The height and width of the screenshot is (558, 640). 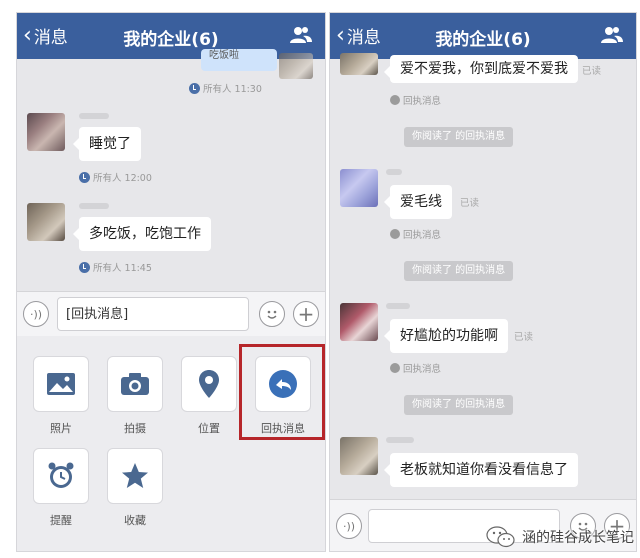 I want to click on message-text: 好尴尬的功能啊, so click(x=449, y=336).